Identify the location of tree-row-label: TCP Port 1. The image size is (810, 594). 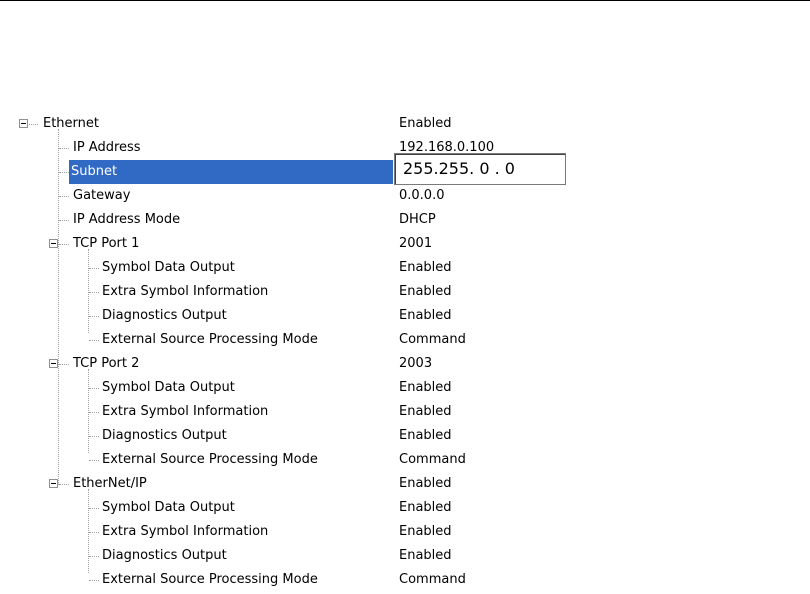
(106, 243).